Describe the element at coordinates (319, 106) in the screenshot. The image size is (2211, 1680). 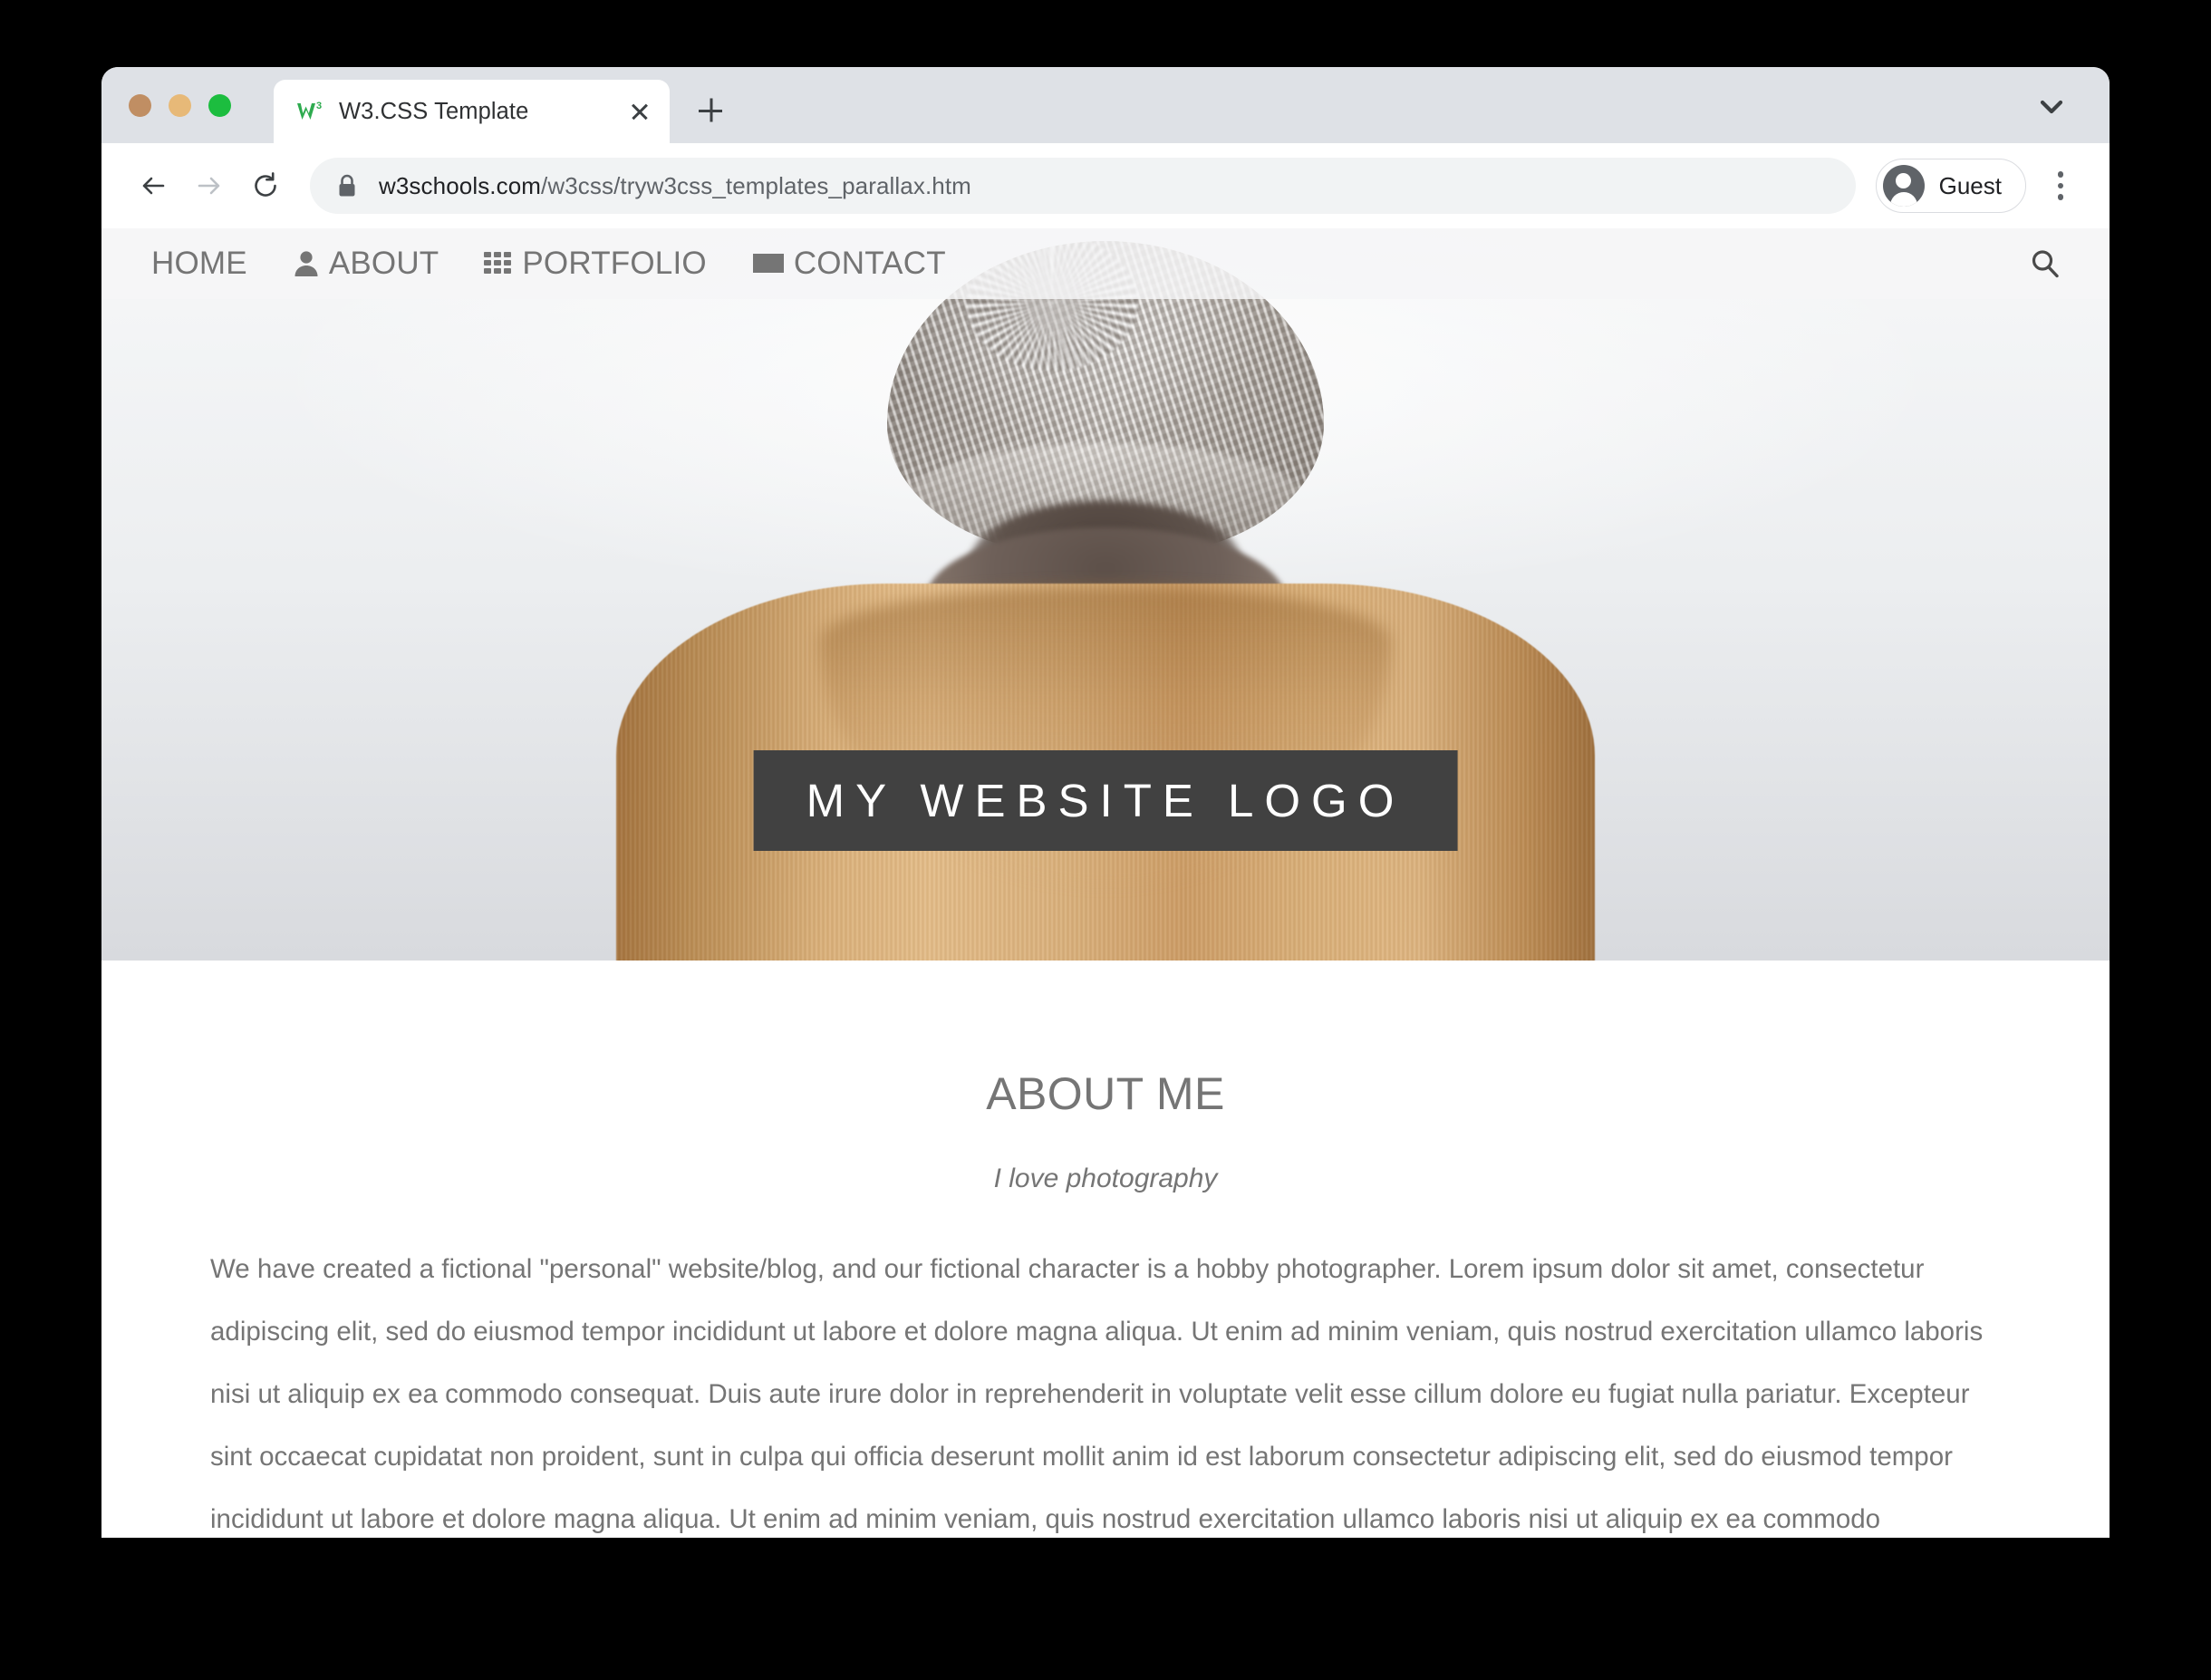
I see `svg-text: 3` at that location.